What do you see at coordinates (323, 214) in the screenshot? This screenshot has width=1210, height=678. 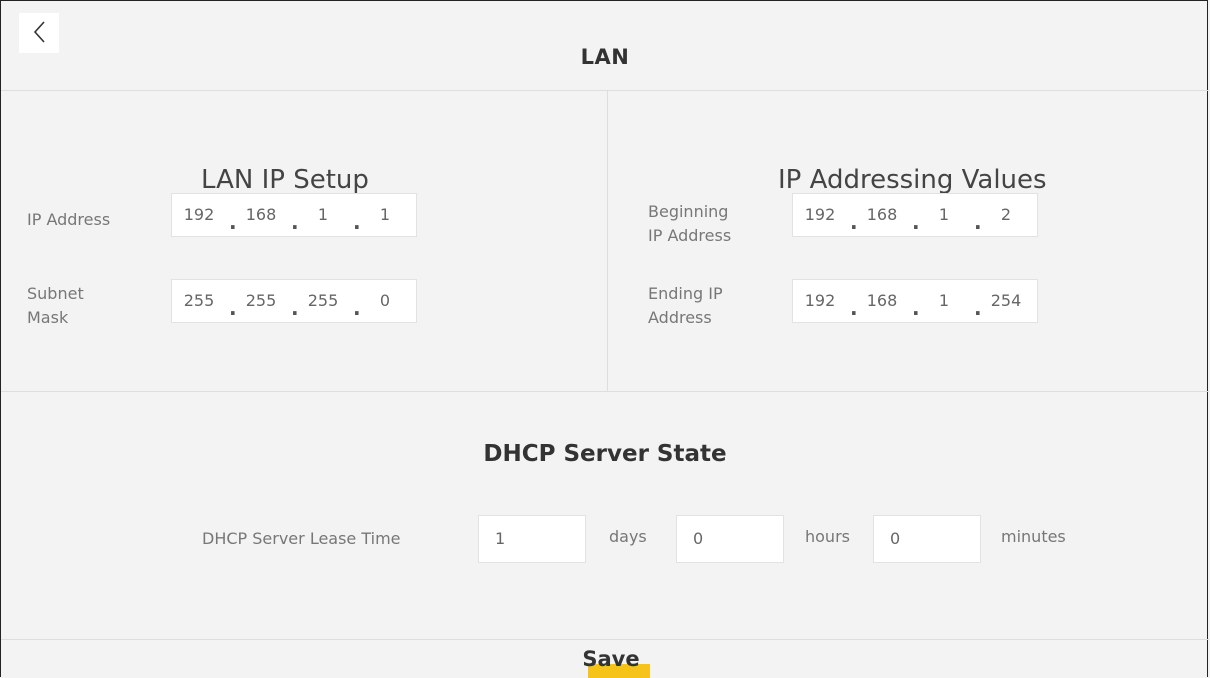 I see `ip-octet-3: 1` at bounding box center [323, 214].